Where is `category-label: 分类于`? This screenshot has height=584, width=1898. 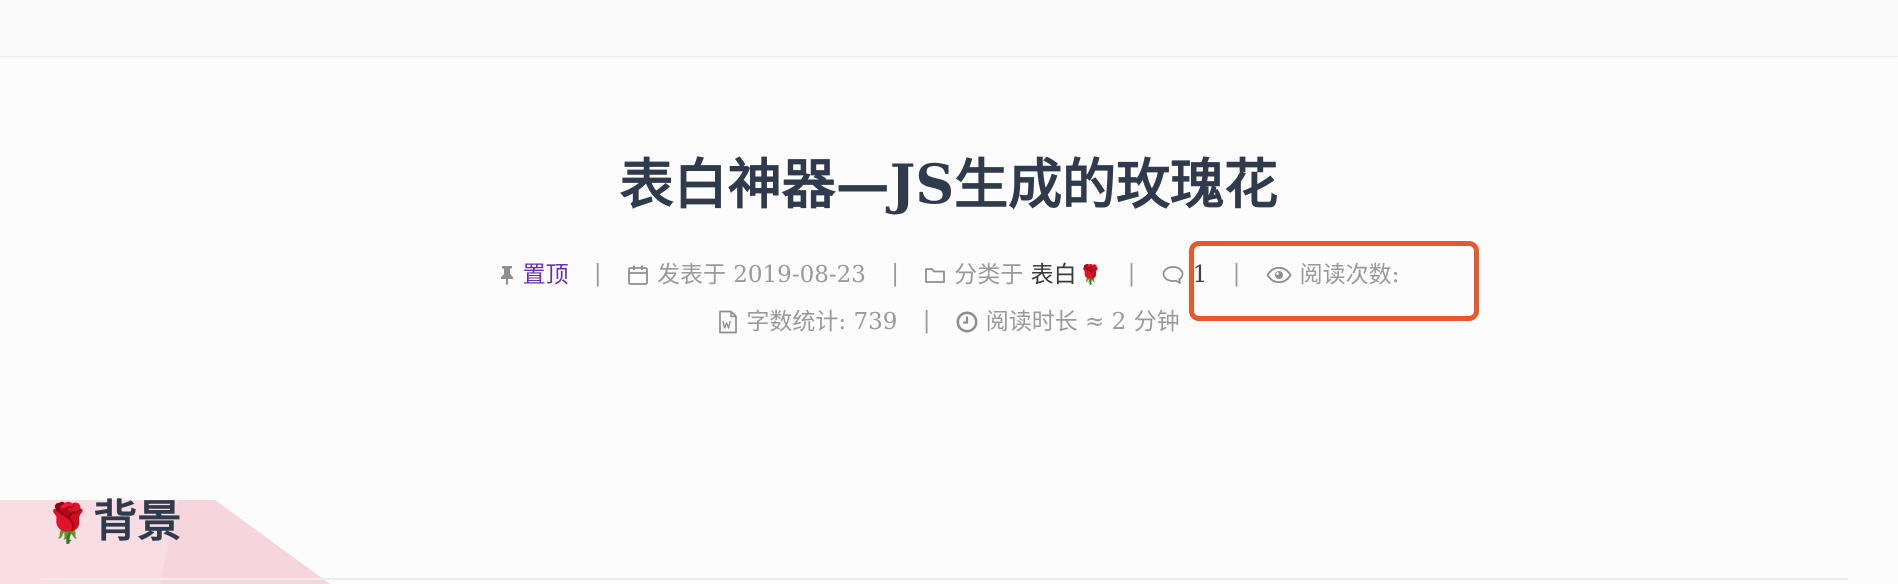 category-label: 分类于 is located at coordinates (989, 275).